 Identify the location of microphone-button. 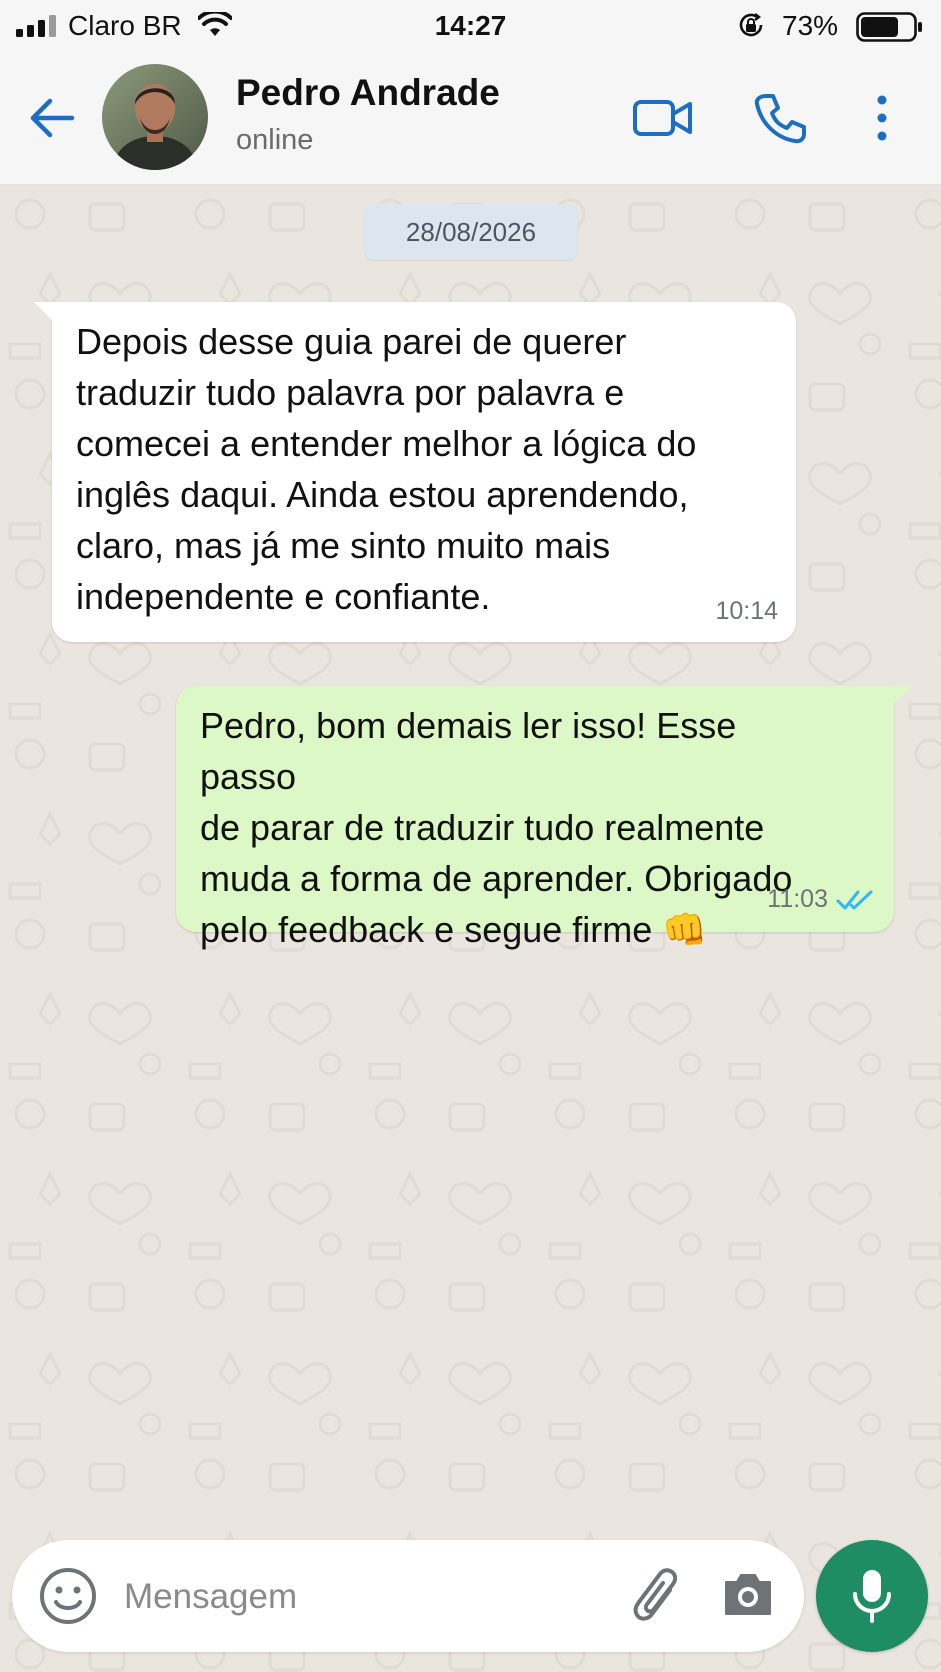
(872, 1596).